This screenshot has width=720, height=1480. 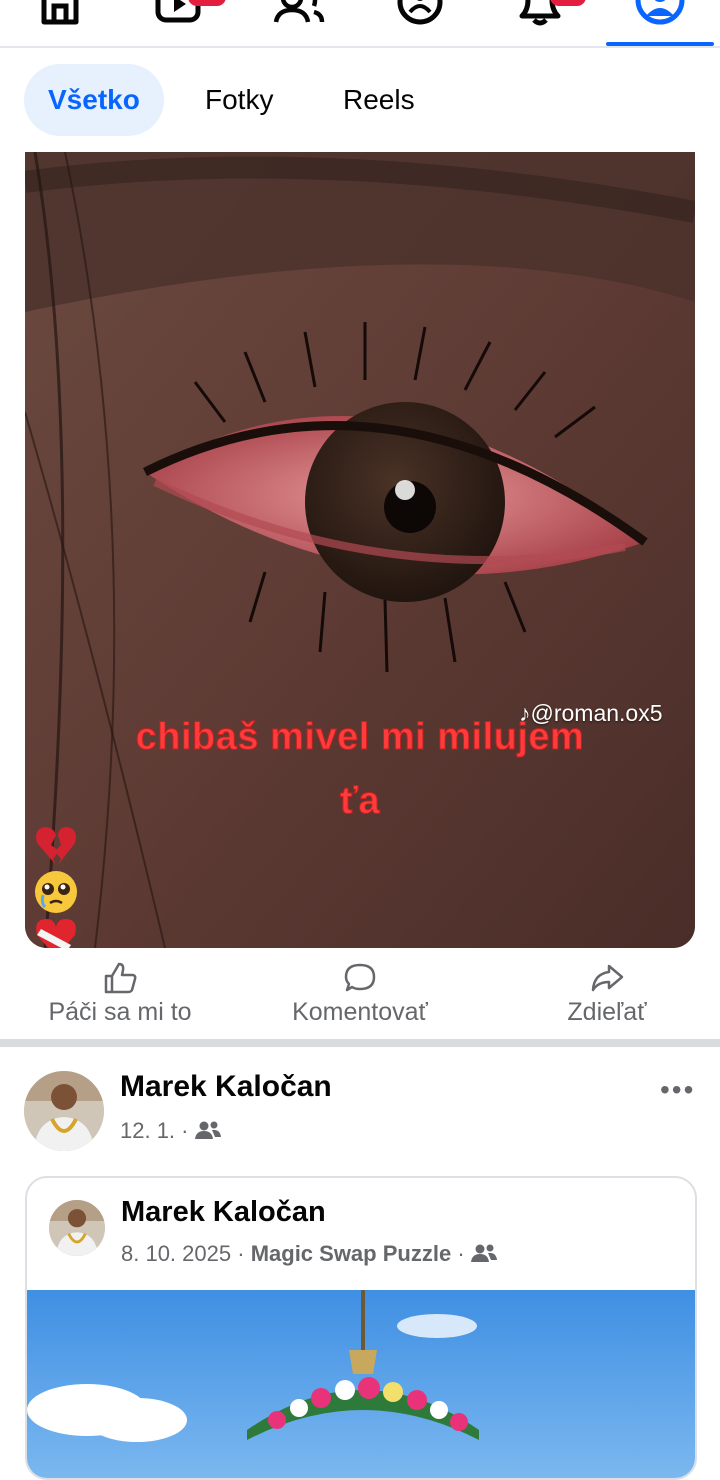 I want to click on nav-friends, so click(x=300, y=23).